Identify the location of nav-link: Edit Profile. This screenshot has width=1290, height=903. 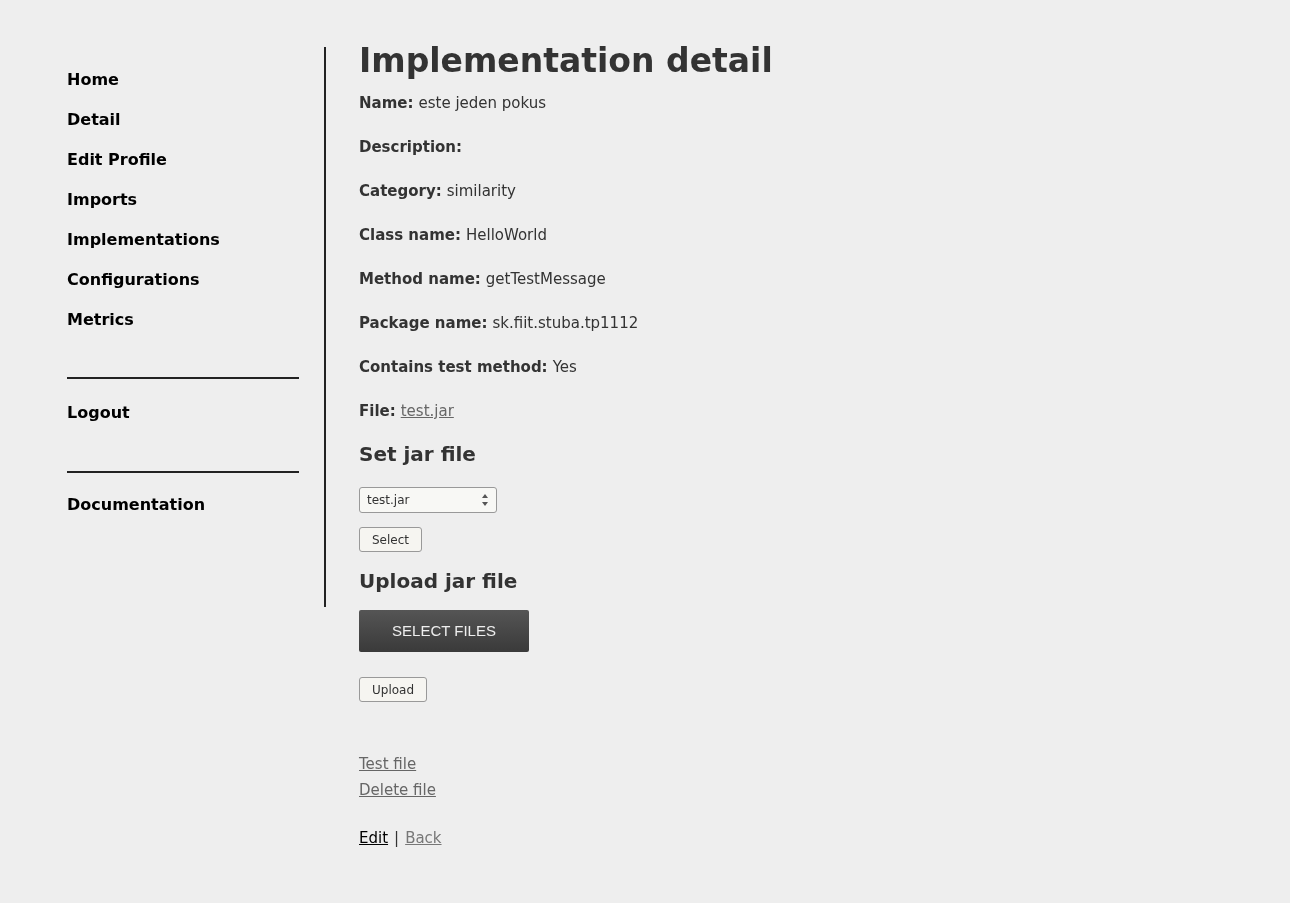
(183, 159).